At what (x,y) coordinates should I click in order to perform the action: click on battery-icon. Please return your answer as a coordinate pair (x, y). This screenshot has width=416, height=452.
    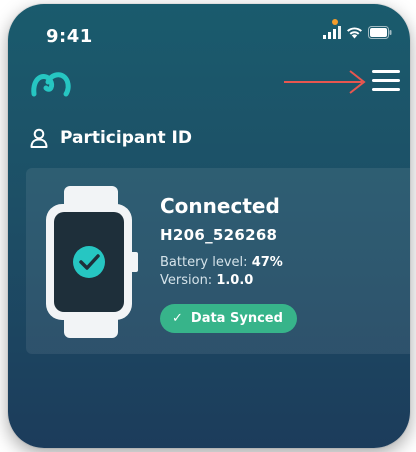
    Looking at the image, I should click on (380, 32).